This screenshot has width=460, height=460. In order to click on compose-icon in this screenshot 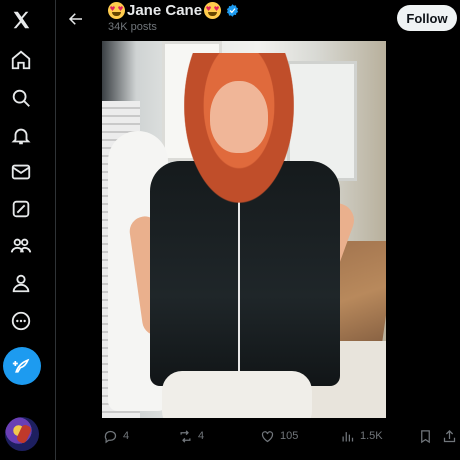, I will do `click(21, 365)`.